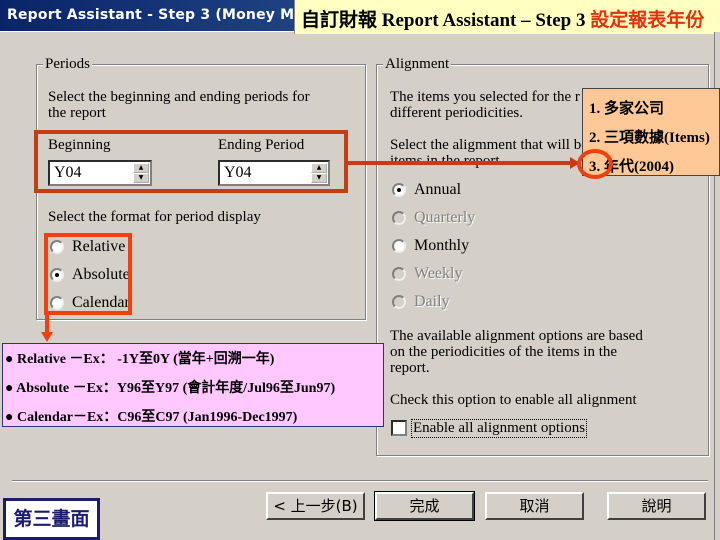 This screenshot has height=540, width=720. Describe the element at coordinates (442, 245) in the screenshot. I see `alignment-monthly-label: Monthly` at that location.